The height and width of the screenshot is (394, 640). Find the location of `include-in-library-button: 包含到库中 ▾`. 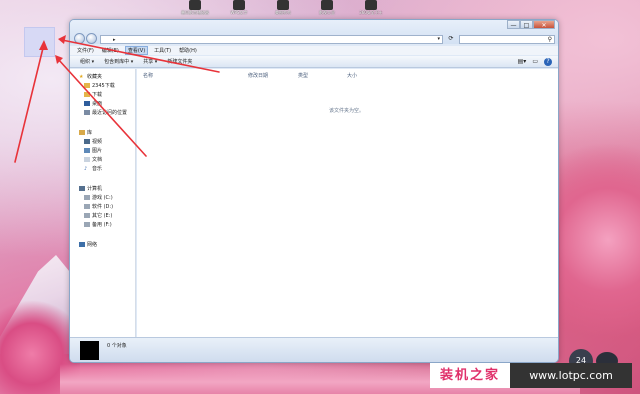

include-in-library-button: 包含到库中 ▾ is located at coordinates (118, 61).